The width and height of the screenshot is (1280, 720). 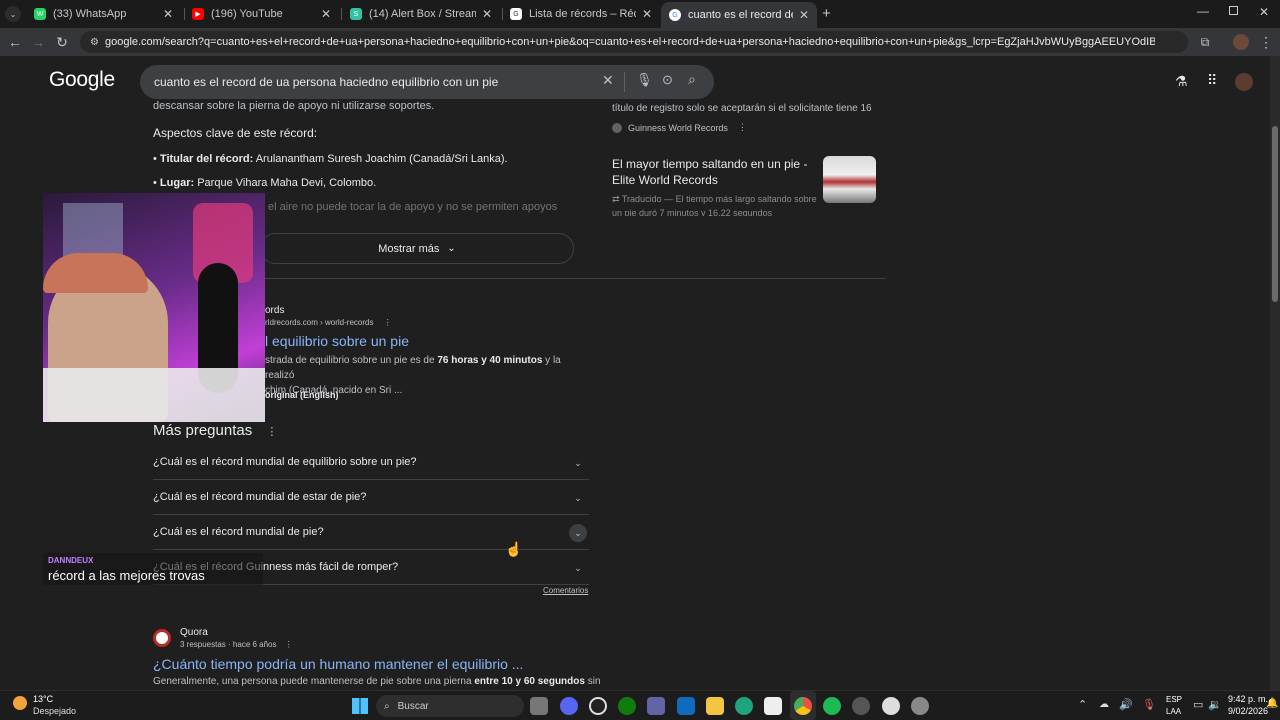 I want to click on lens-icon: ⊙, so click(x=667, y=80).